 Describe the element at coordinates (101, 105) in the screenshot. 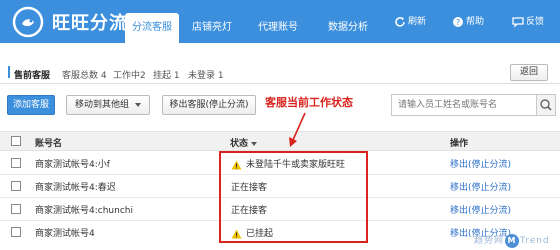

I see `move-to-group-label: 移动到其他组` at that location.